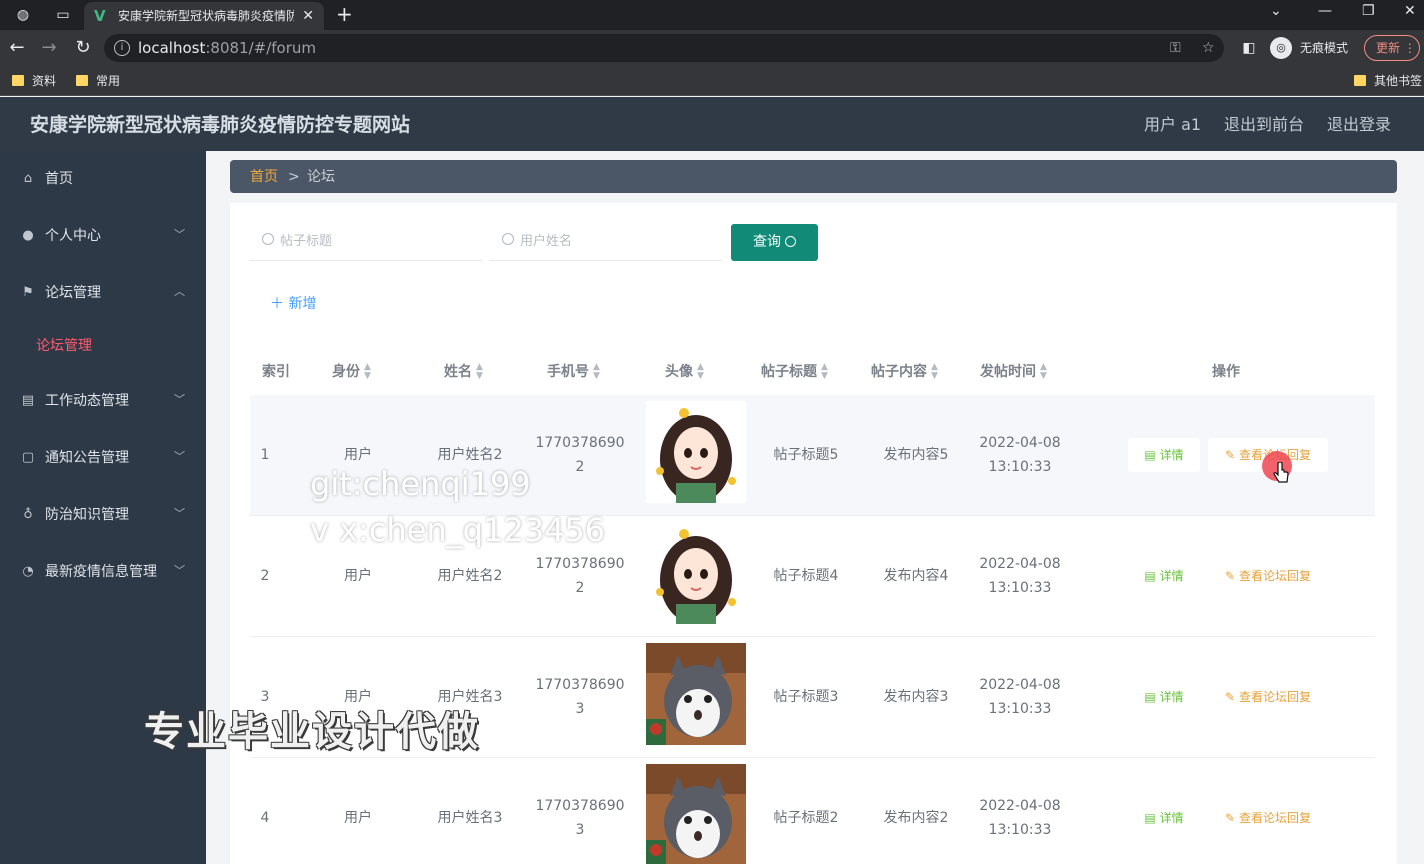 This screenshot has width=1424, height=864. Describe the element at coordinates (615, 241) in the screenshot. I see `name-search-input` at that location.